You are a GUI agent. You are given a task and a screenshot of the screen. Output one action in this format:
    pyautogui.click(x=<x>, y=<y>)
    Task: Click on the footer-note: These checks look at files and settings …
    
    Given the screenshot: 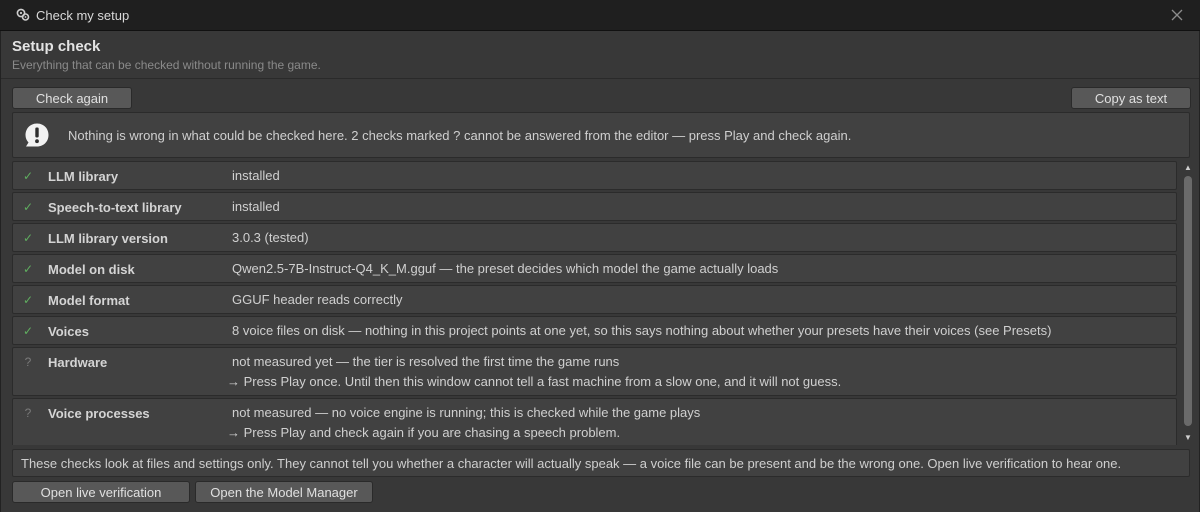 What is the action you would take?
    pyautogui.click(x=601, y=463)
    